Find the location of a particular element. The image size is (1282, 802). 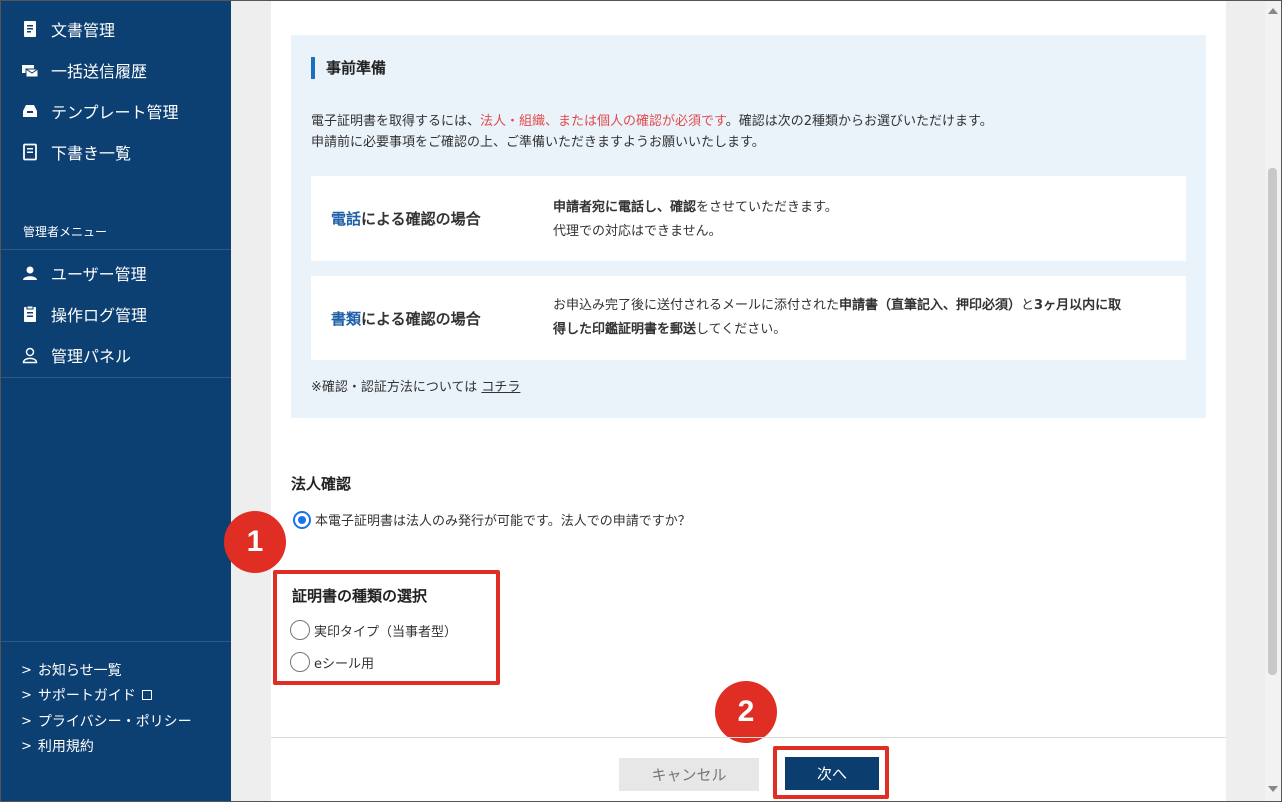

sidebar-item-logs: 操作ログ管理 is located at coordinates (116, 314).